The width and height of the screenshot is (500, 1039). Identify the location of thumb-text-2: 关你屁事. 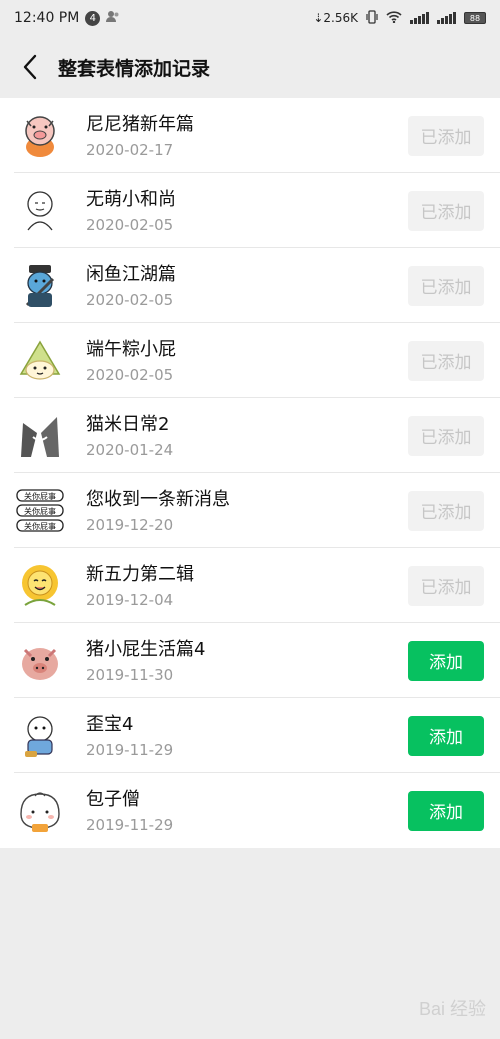
(40, 511).